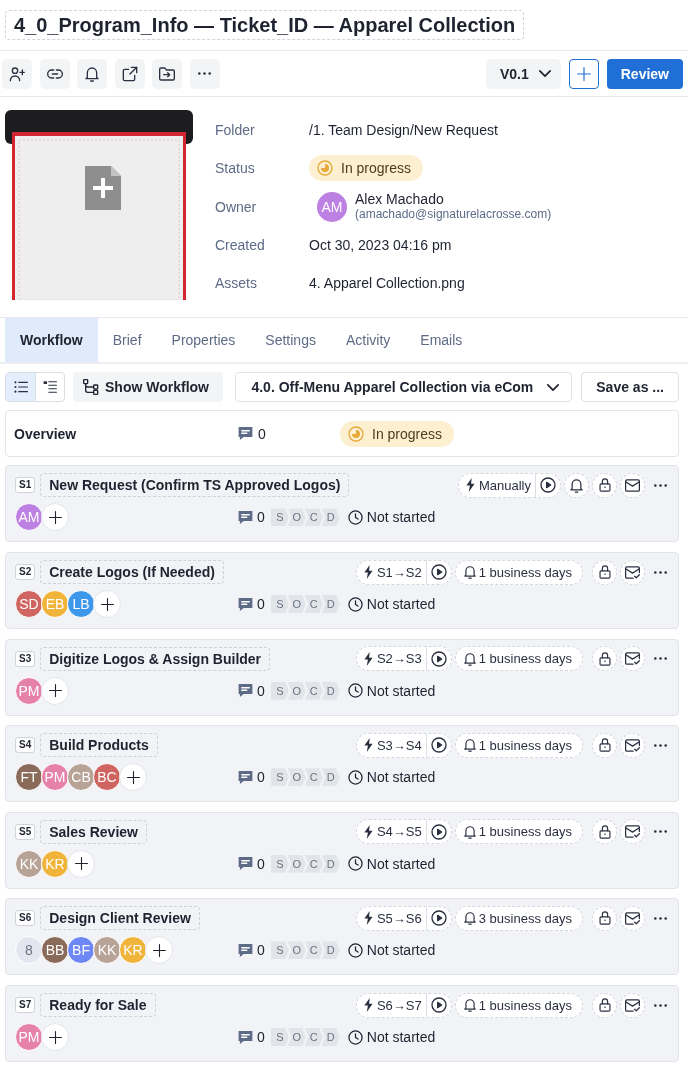 This screenshot has height=1066, width=688. I want to click on stage-title: New Request (Confirm TS Approved Logos), so click(195, 485).